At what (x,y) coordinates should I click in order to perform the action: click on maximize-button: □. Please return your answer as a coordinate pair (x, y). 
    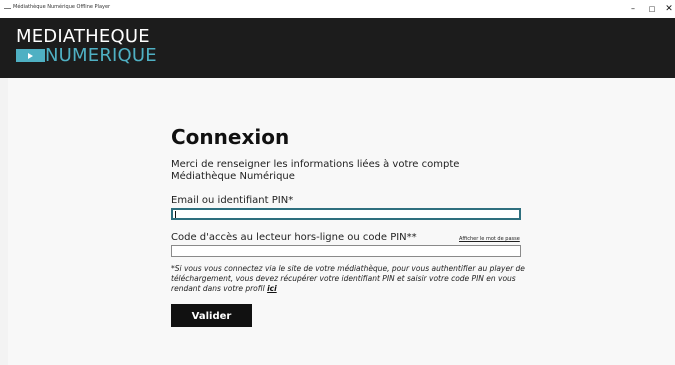
    Looking at the image, I should click on (652, 9).